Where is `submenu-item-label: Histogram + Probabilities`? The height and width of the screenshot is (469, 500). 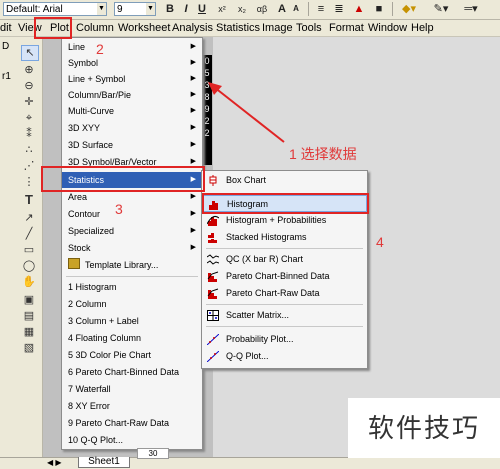
submenu-item-label: Histogram + Probabilities is located at coordinates (276, 220).